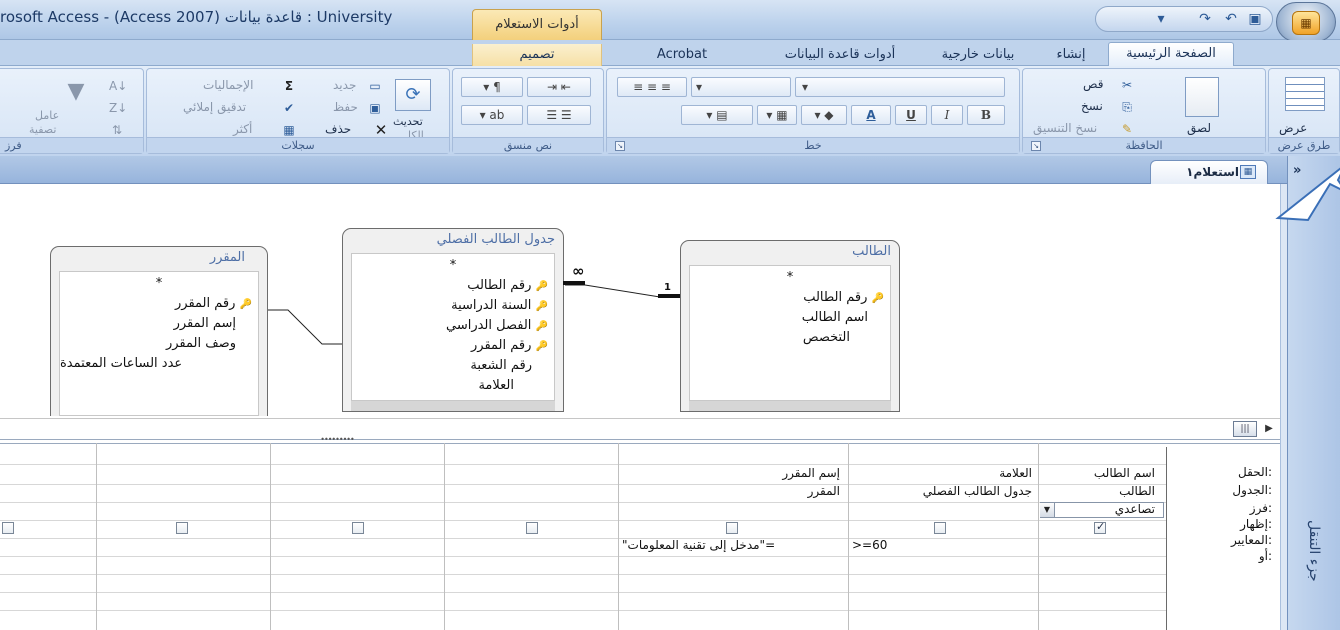 The image size is (1340, 630). Describe the element at coordinates (228, 85) in the screenshot. I see `totals-button: الإجماليات` at that location.